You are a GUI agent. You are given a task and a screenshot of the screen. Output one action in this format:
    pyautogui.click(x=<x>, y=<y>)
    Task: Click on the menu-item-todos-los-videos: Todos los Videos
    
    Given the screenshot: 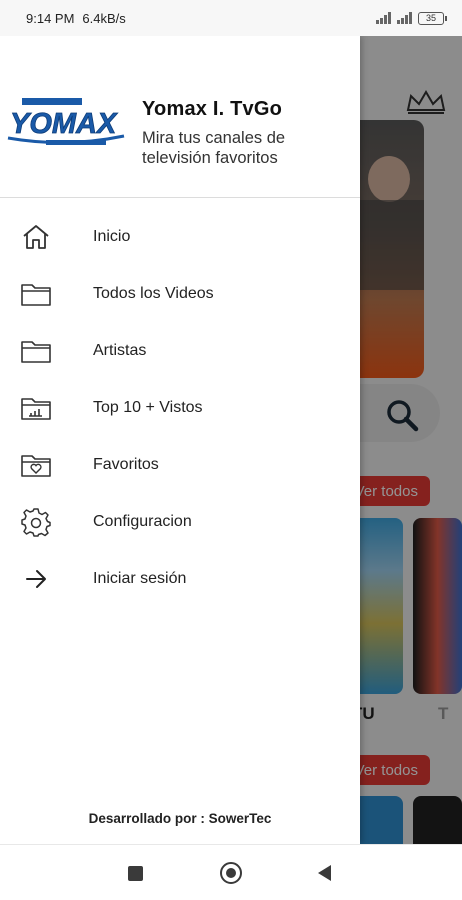 What is the action you would take?
    pyautogui.click(x=180, y=293)
    